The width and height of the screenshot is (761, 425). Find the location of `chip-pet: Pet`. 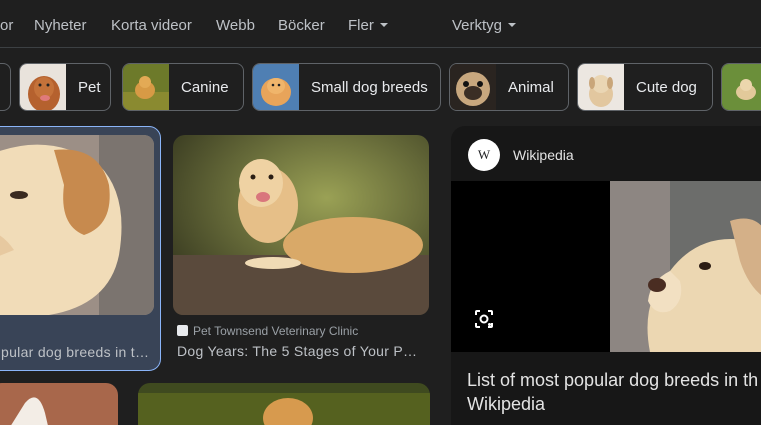

chip-pet: Pet is located at coordinates (65, 87).